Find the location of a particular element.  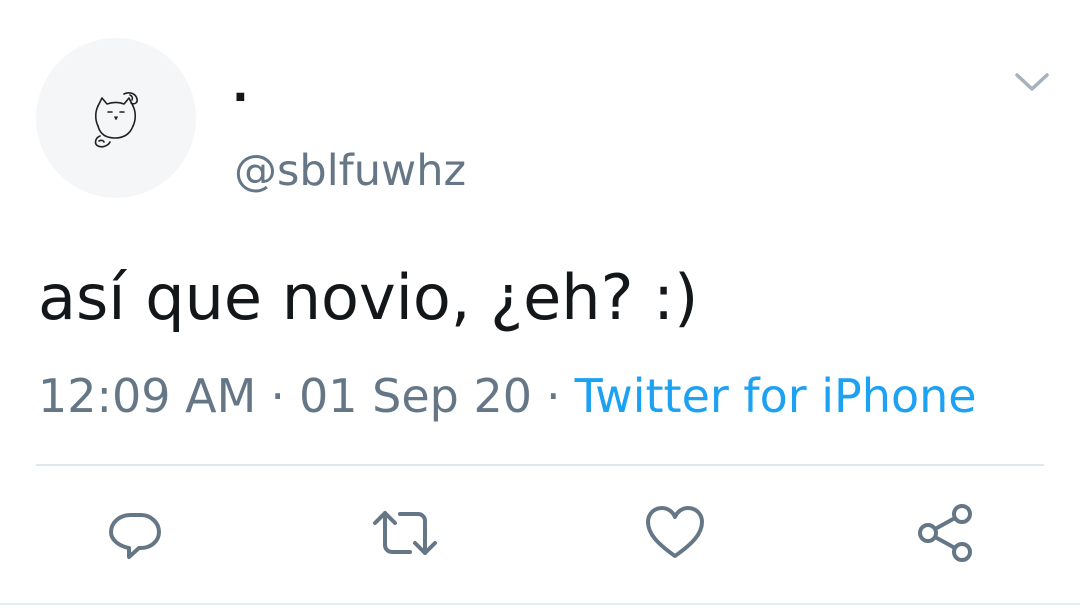

retweet-button is located at coordinates (405, 533).